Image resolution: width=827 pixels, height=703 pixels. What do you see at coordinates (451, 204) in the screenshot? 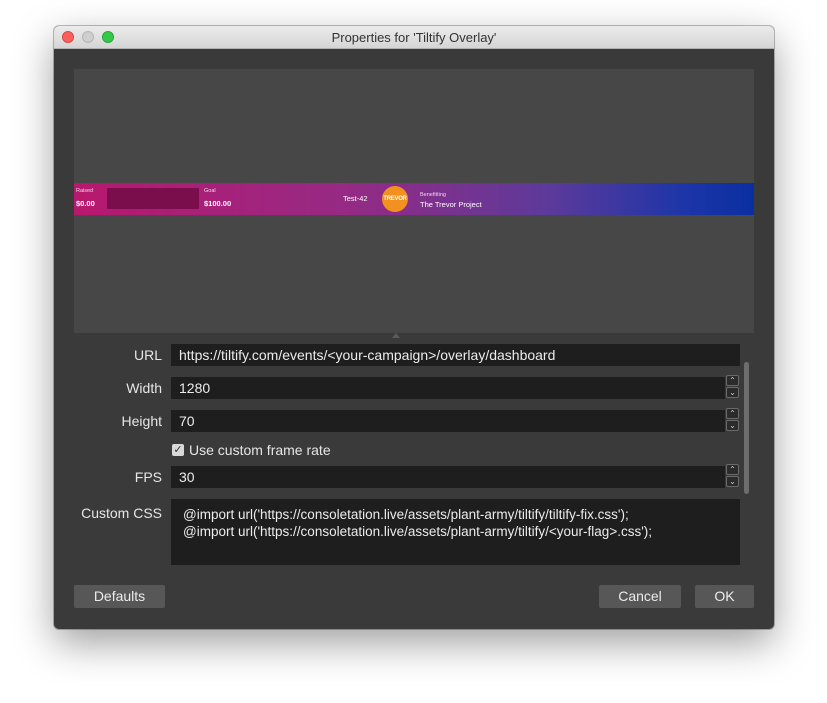
I see `benefitting-name: The Trevor Project` at bounding box center [451, 204].